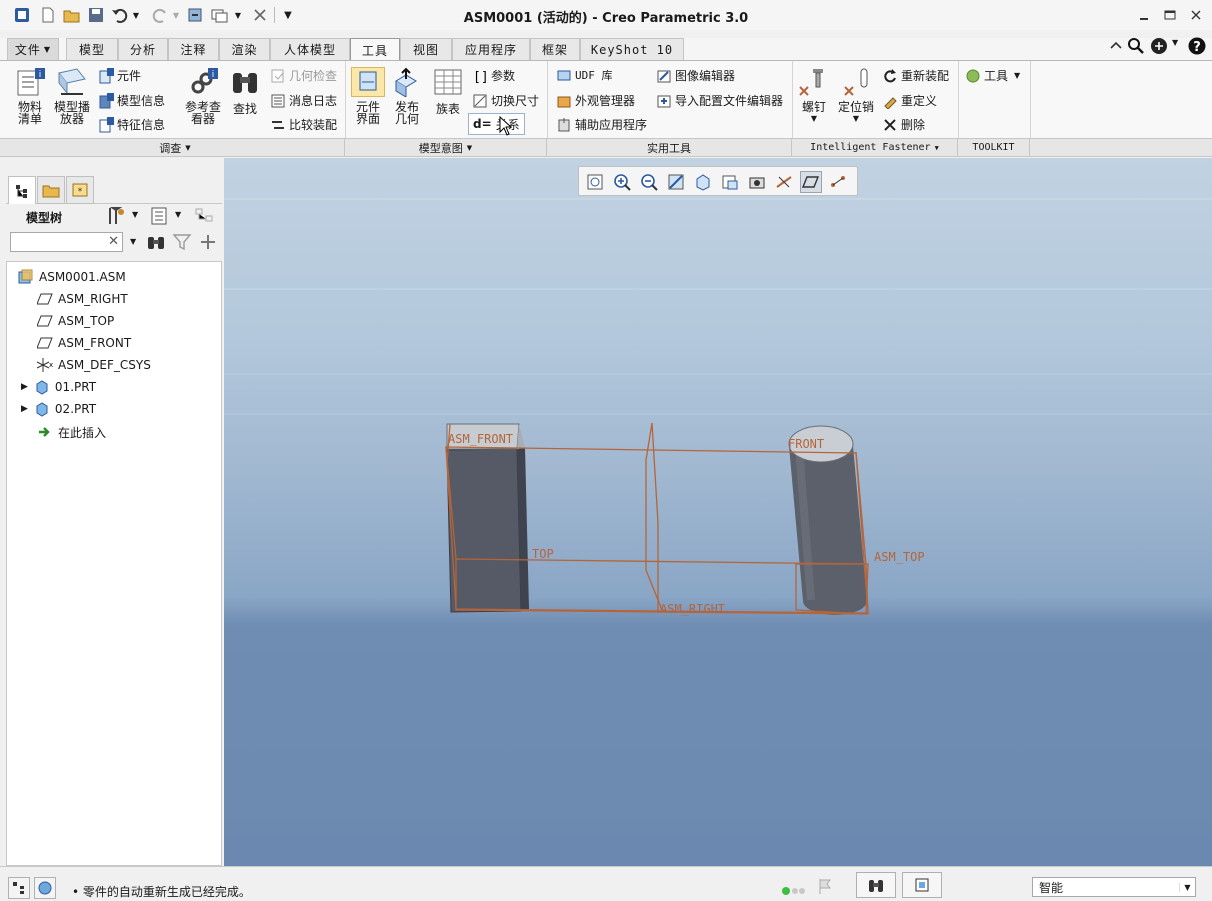 This screenshot has height=901, width=1212. I want to click on undo-dropdown-icon: ▼, so click(136, 15).